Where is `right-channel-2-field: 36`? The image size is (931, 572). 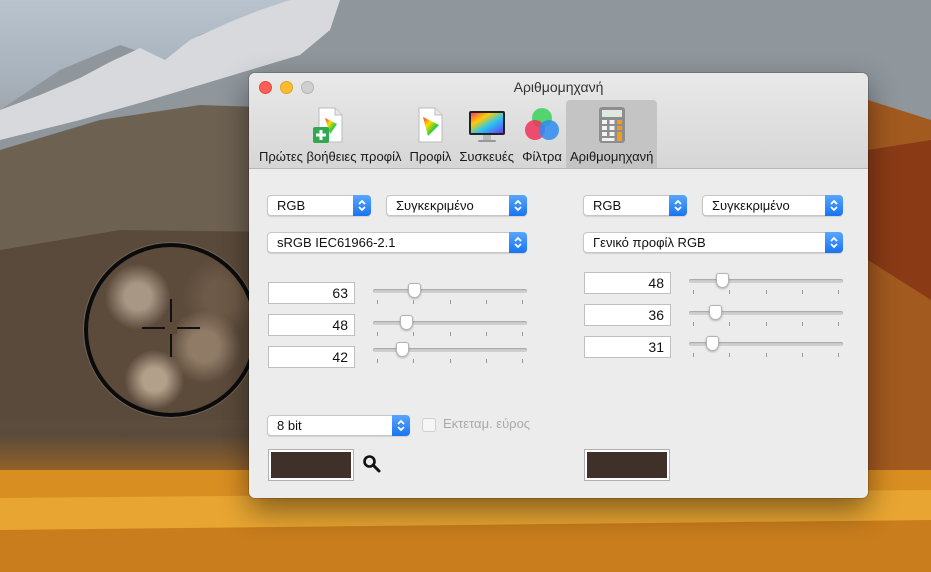 right-channel-2-field: 36 is located at coordinates (627, 315).